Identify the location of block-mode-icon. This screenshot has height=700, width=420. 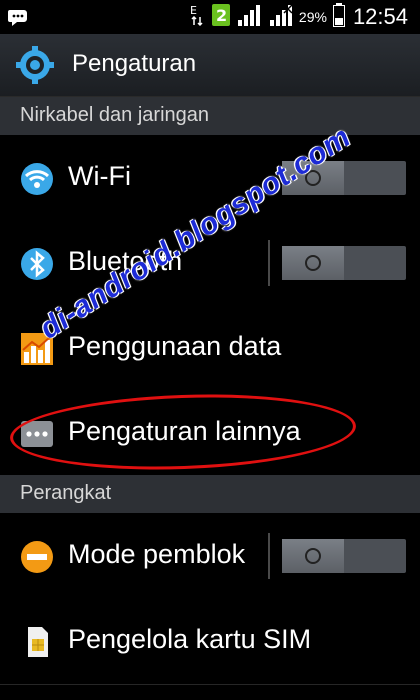
(37, 557).